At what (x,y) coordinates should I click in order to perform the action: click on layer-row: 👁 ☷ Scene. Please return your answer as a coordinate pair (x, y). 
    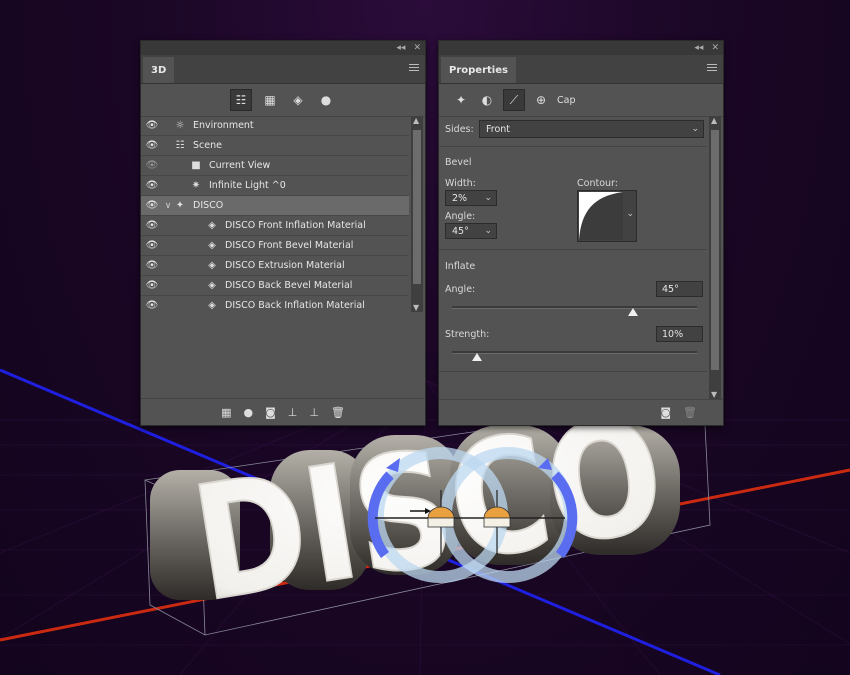
    Looking at the image, I should click on (275, 146).